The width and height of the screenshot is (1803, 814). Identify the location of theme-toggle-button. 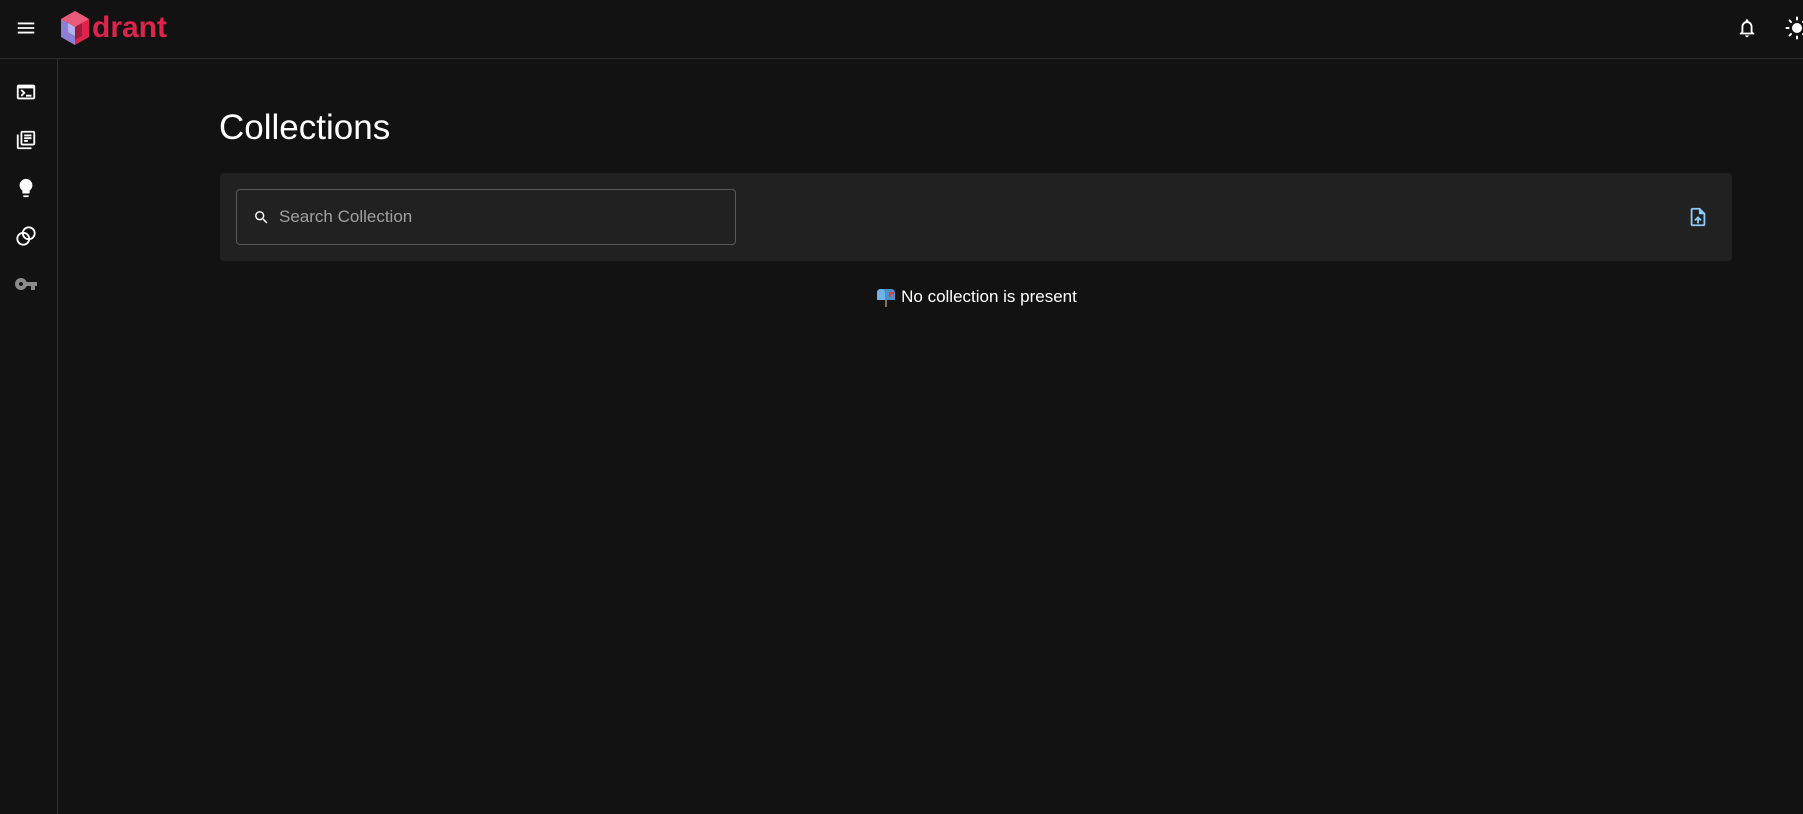
(1791, 28).